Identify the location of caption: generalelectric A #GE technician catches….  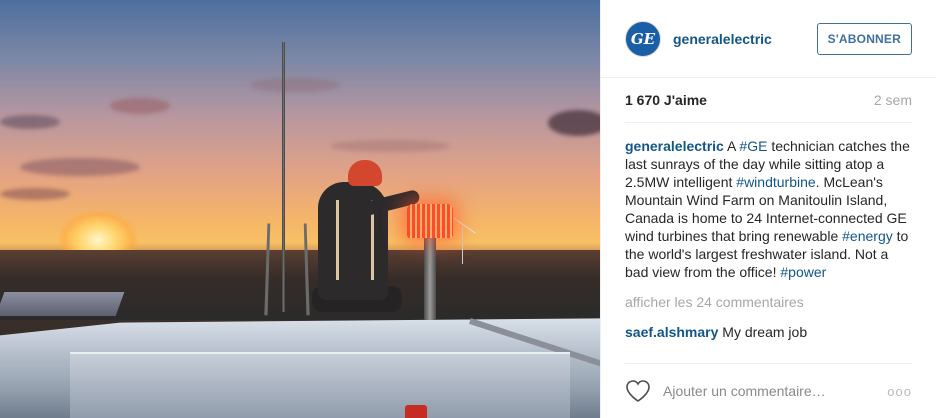
(768, 209).